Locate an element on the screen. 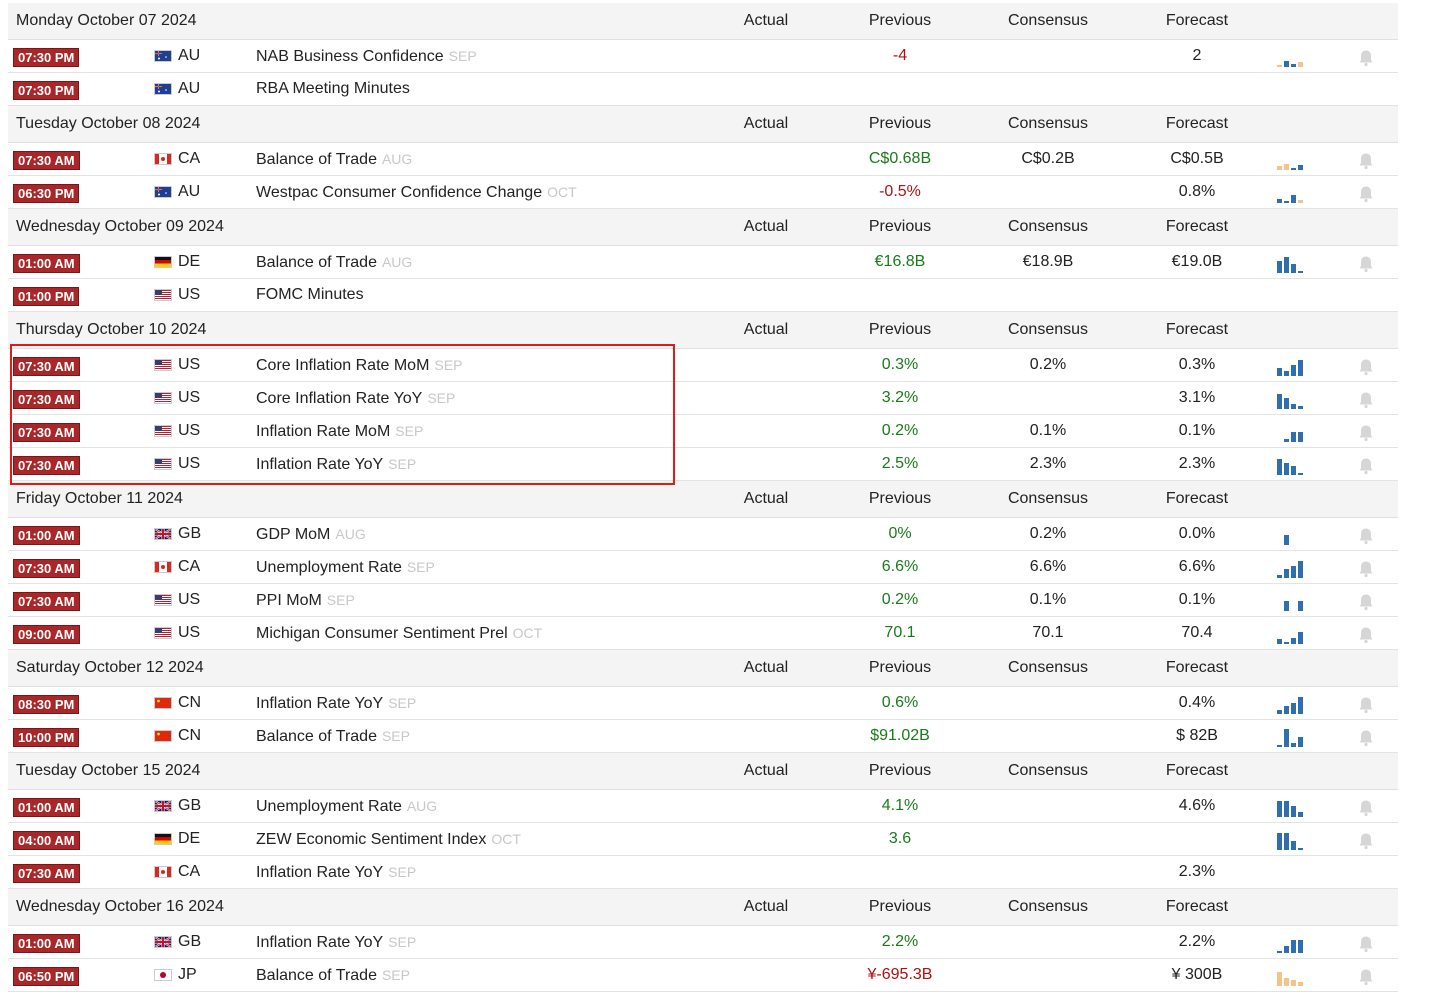 The height and width of the screenshot is (1004, 1456). event-name-cell: Inflation Rate MoM SEP is located at coordinates (339, 431).